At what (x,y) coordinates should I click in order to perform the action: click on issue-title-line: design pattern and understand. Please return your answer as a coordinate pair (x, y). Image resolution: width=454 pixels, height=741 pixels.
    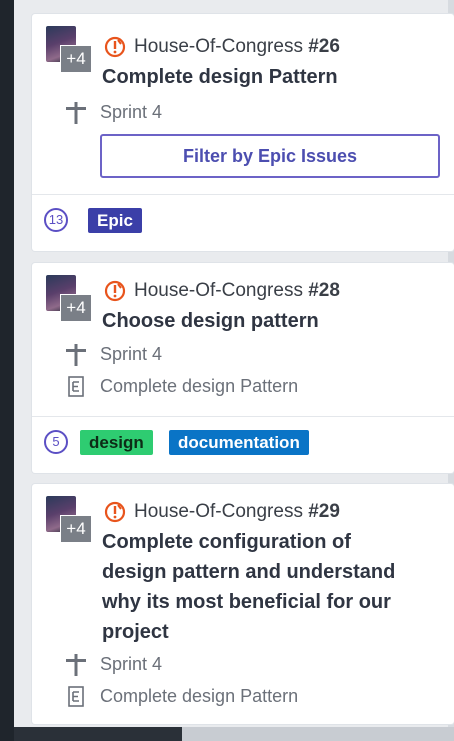
    Looking at the image, I should click on (249, 572).